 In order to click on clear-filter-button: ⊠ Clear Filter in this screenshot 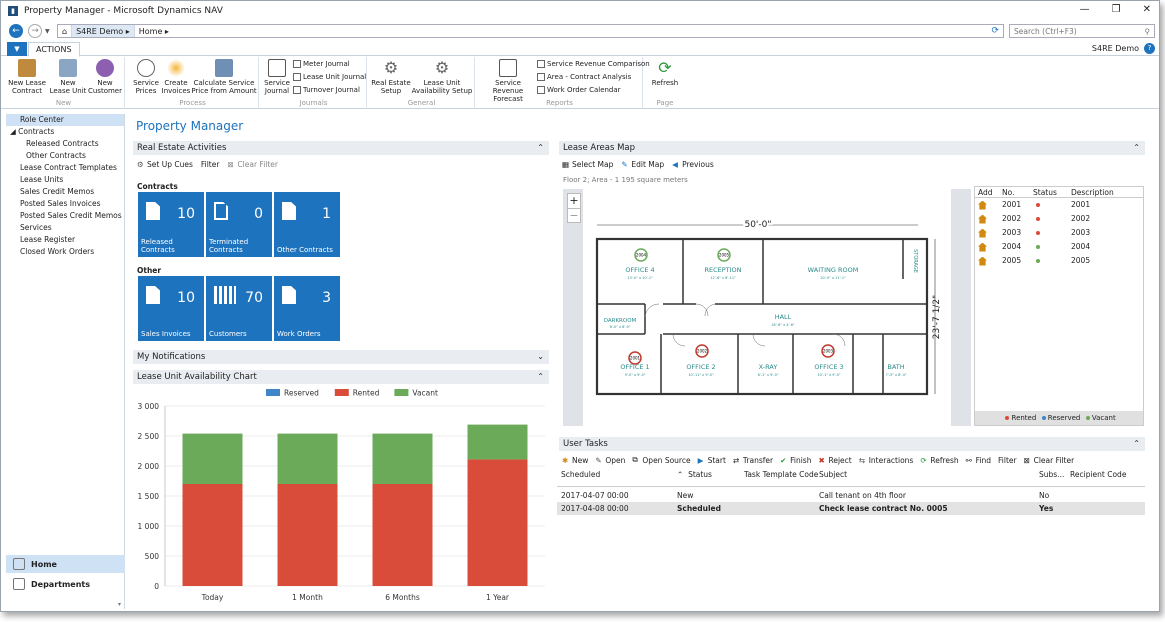, I will do `click(252, 164)`.